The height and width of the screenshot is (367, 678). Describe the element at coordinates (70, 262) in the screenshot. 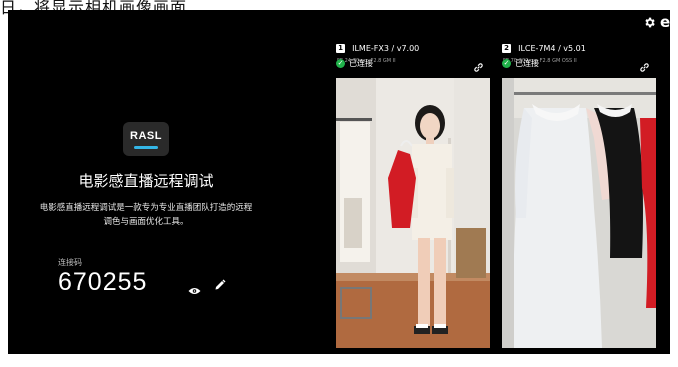

I see `connection-code-label: 连接码` at that location.